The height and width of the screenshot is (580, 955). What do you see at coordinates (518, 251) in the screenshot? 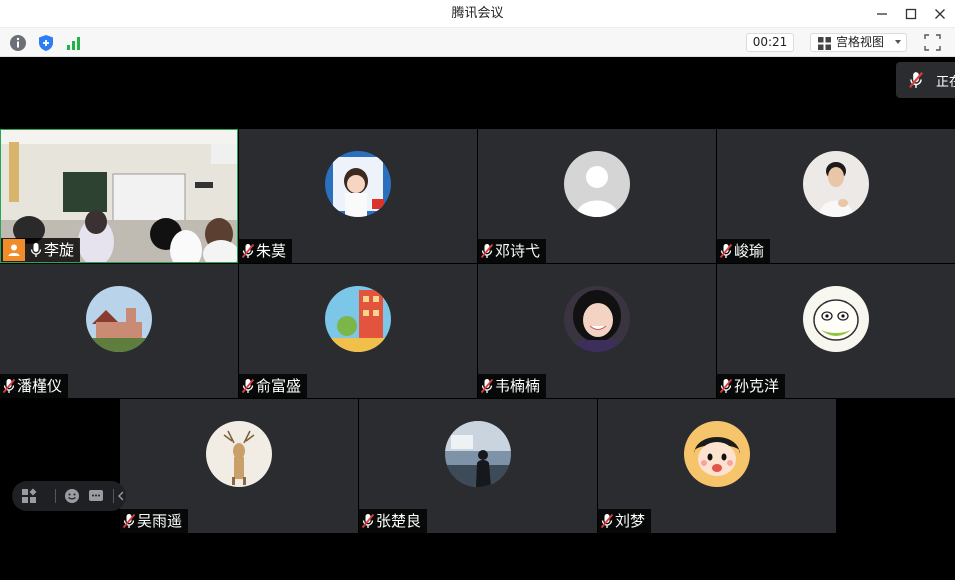
I see `participant-name: 邓诗弋` at bounding box center [518, 251].